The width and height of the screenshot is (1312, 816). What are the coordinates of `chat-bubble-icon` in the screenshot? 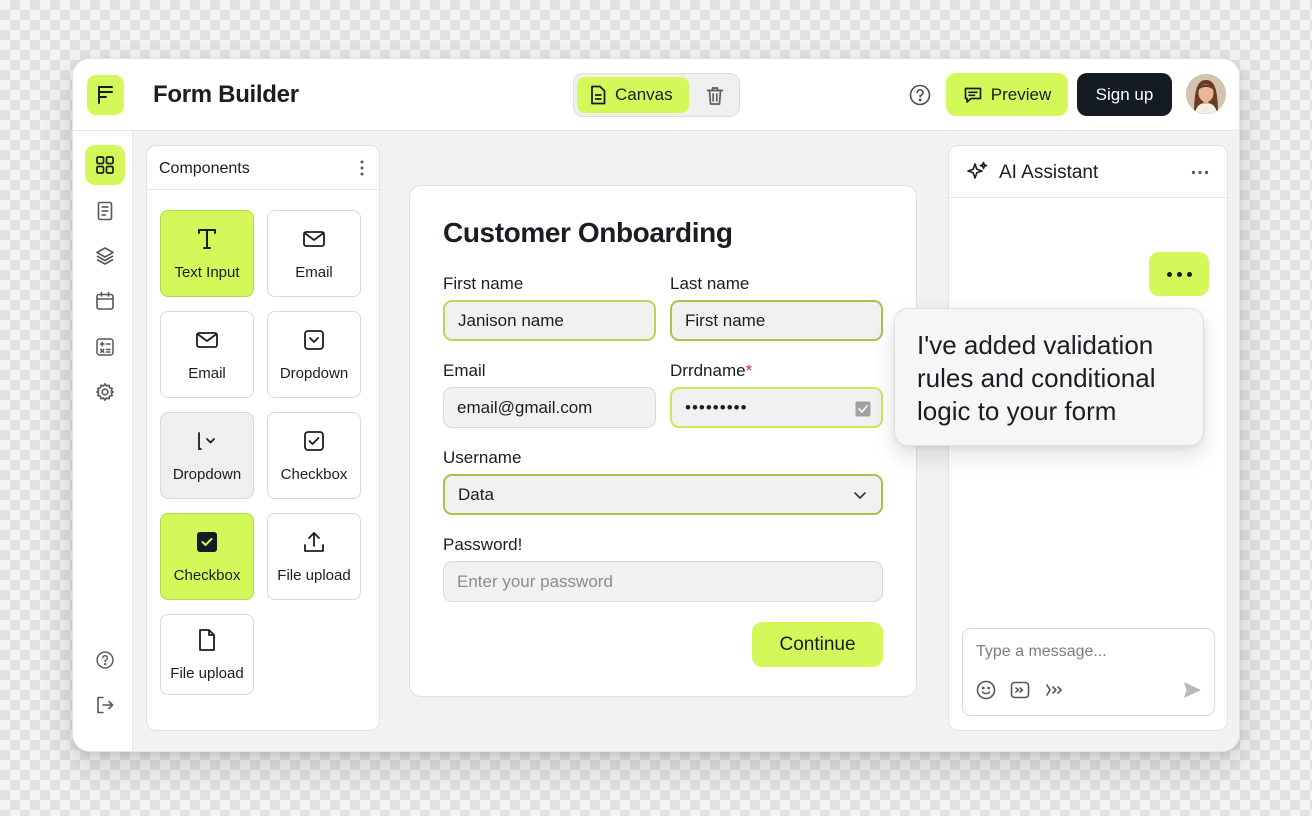 It's located at (973, 95).